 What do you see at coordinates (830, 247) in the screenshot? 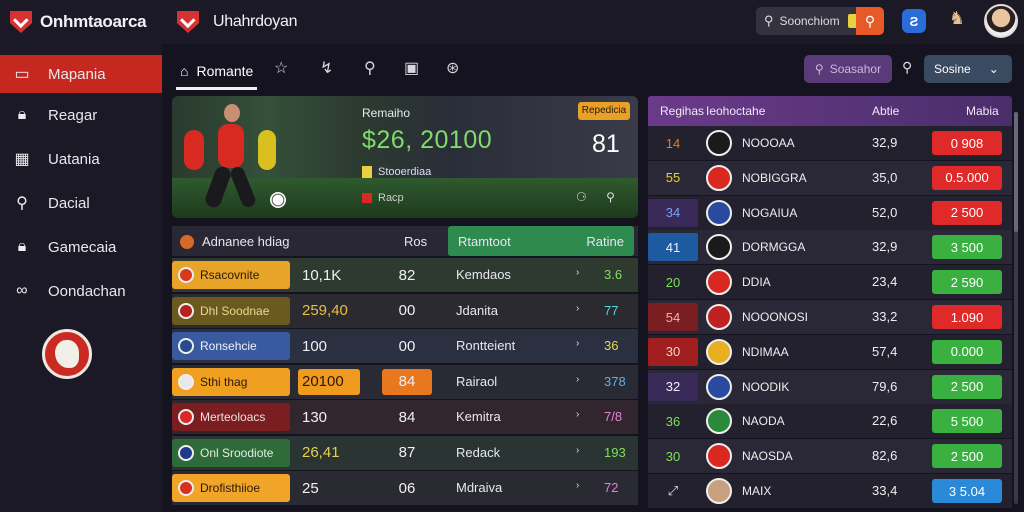
I see `odds-row: 41 DORMGGA 32,9 3 500` at bounding box center [830, 247].